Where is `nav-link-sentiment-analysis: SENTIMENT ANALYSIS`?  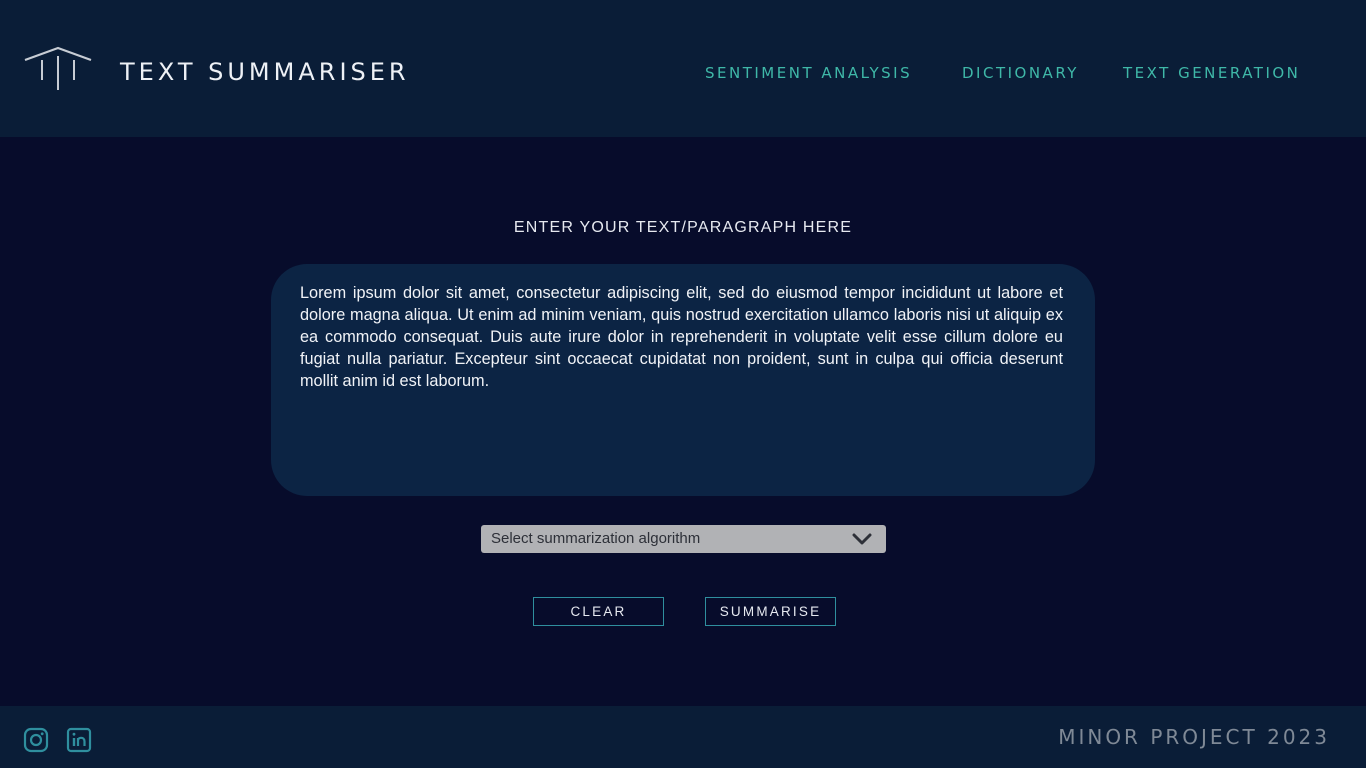
nav-link-sentiment-analysis: SENTIMENT ANALYSIS is located at coordinates (808, 73).